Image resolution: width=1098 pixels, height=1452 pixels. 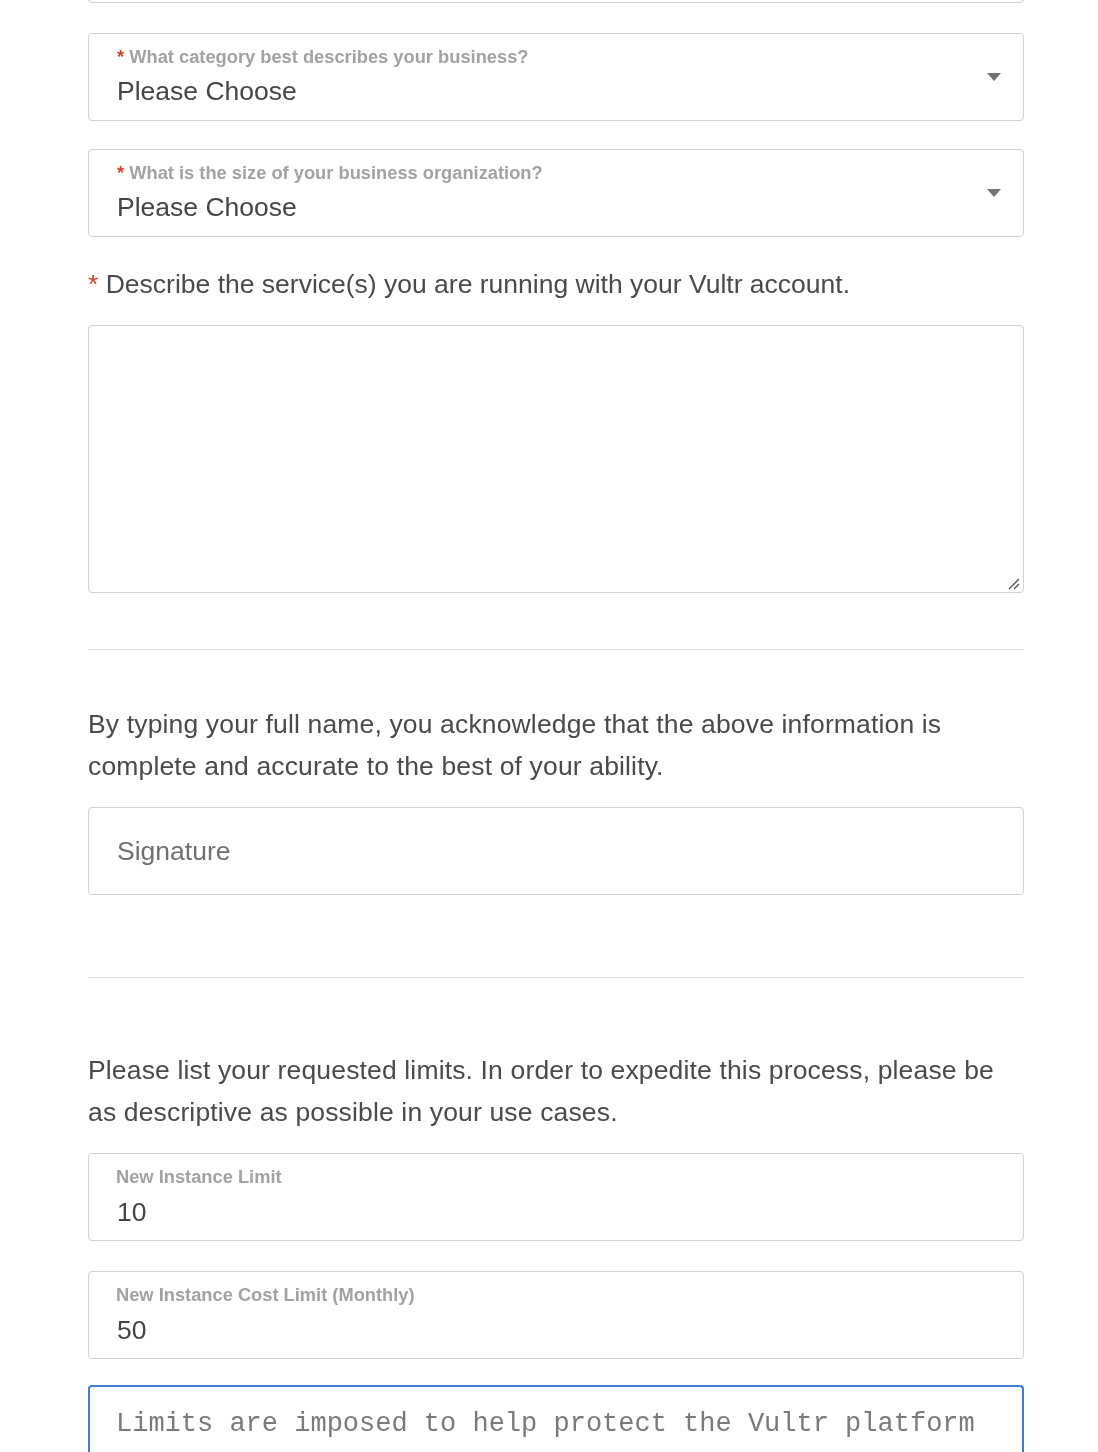 What do you see at coordinates (469, 284) in the screenshot?
I see `question-text: * Describe the service(s) you are running with your Vultr account.` at bounding box center [469, 284].